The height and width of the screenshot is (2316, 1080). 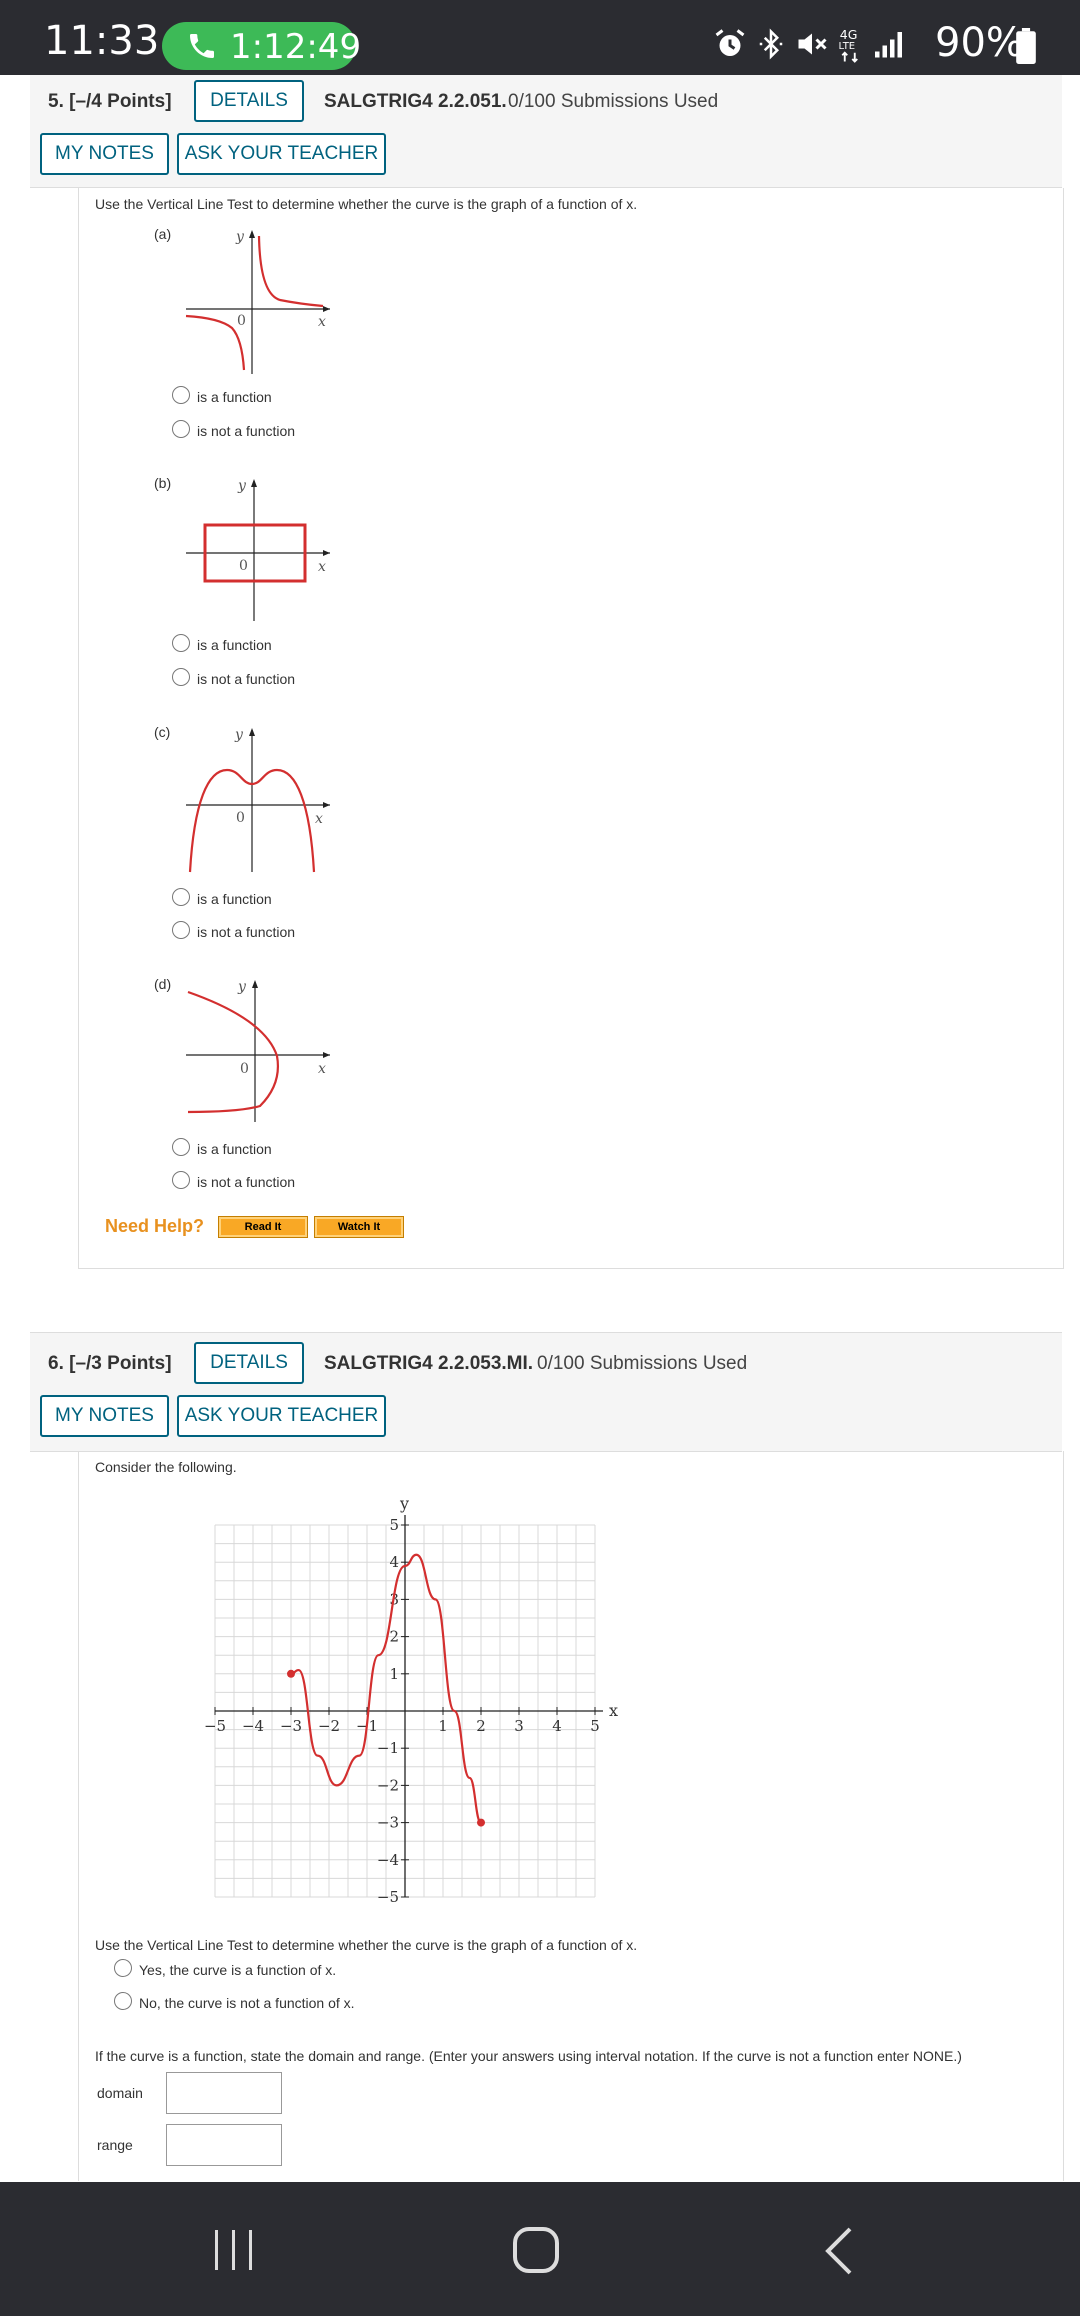 What do you see at coordinates (394, 1525) in the screenshot?
I see `y-tick-label: 5` at bounding box center [394, 1525].